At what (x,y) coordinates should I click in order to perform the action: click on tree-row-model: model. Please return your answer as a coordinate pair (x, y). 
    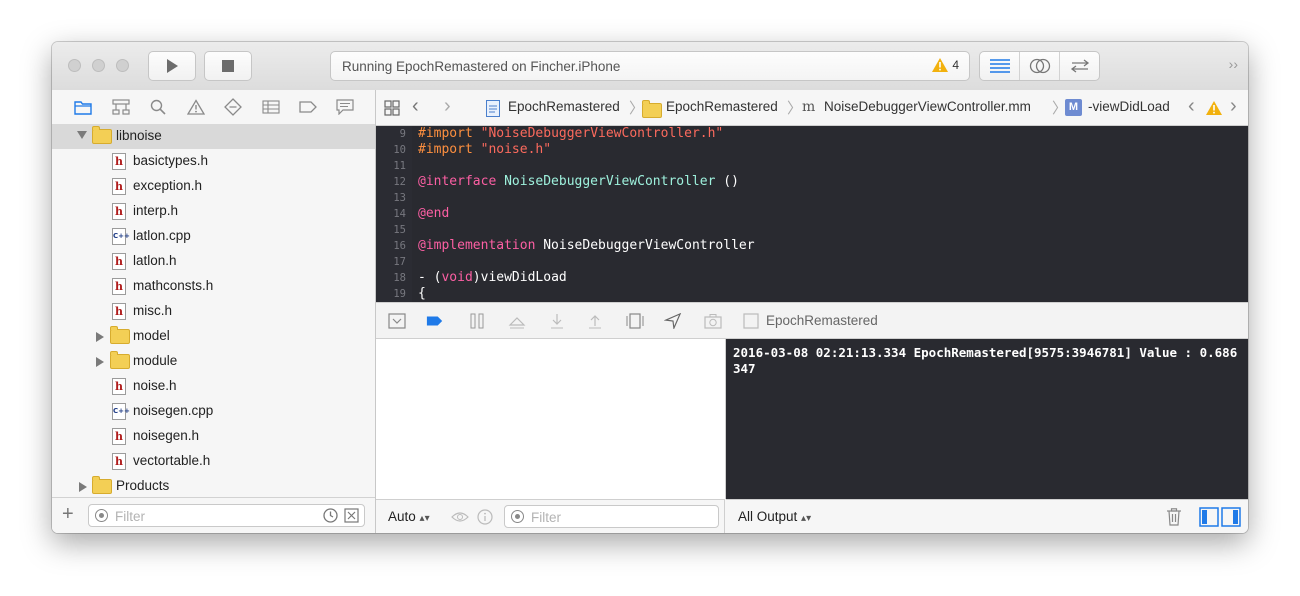
    Looking at the image, I should click on (213, 336).